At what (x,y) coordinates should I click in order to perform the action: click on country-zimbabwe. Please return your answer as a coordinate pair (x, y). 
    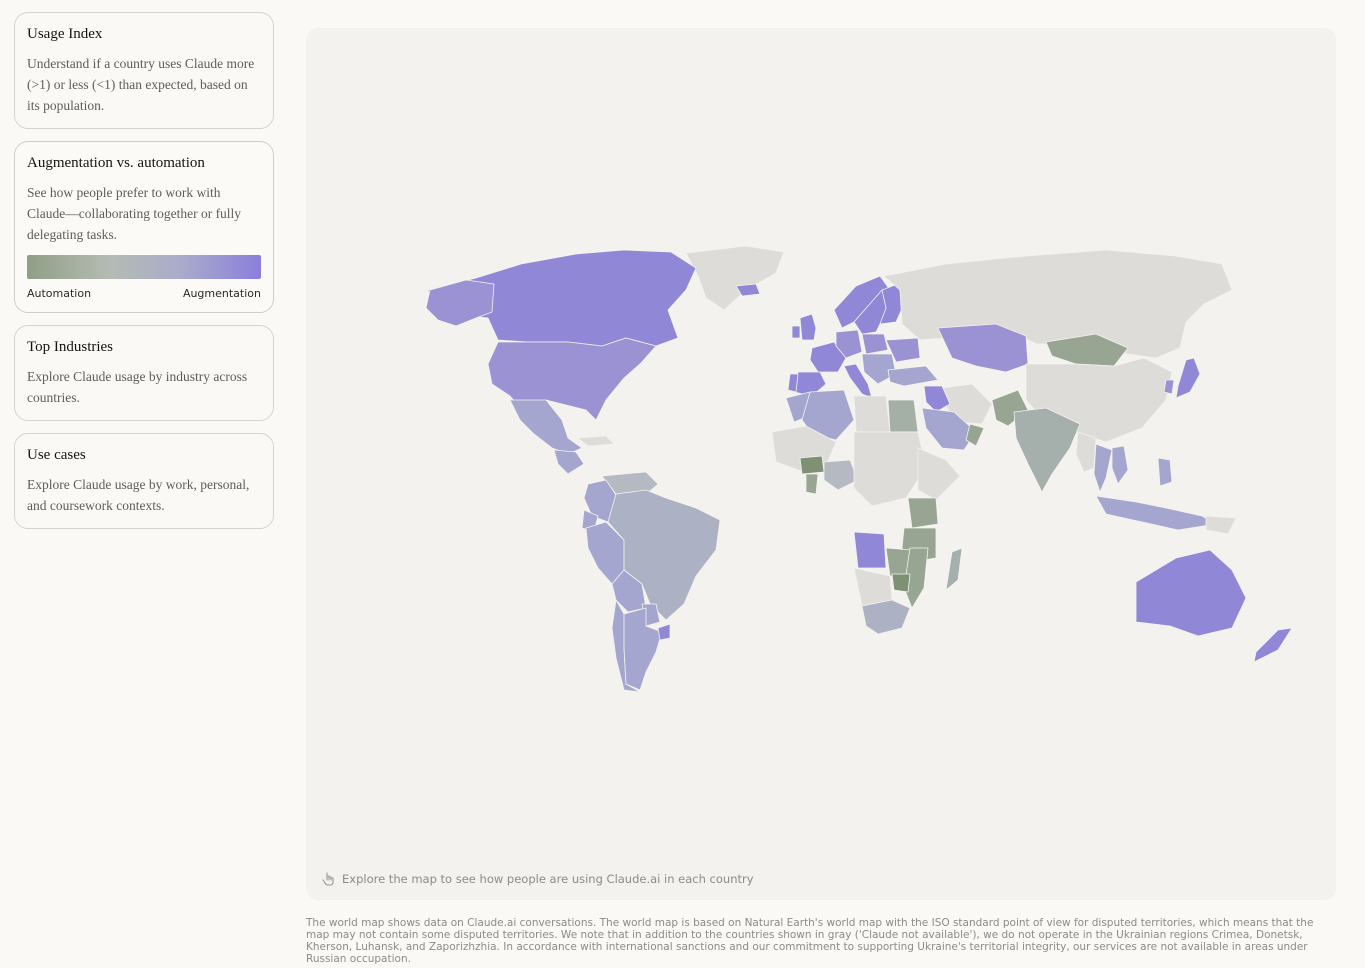
    Looking at the image, I should click on (901, 583).